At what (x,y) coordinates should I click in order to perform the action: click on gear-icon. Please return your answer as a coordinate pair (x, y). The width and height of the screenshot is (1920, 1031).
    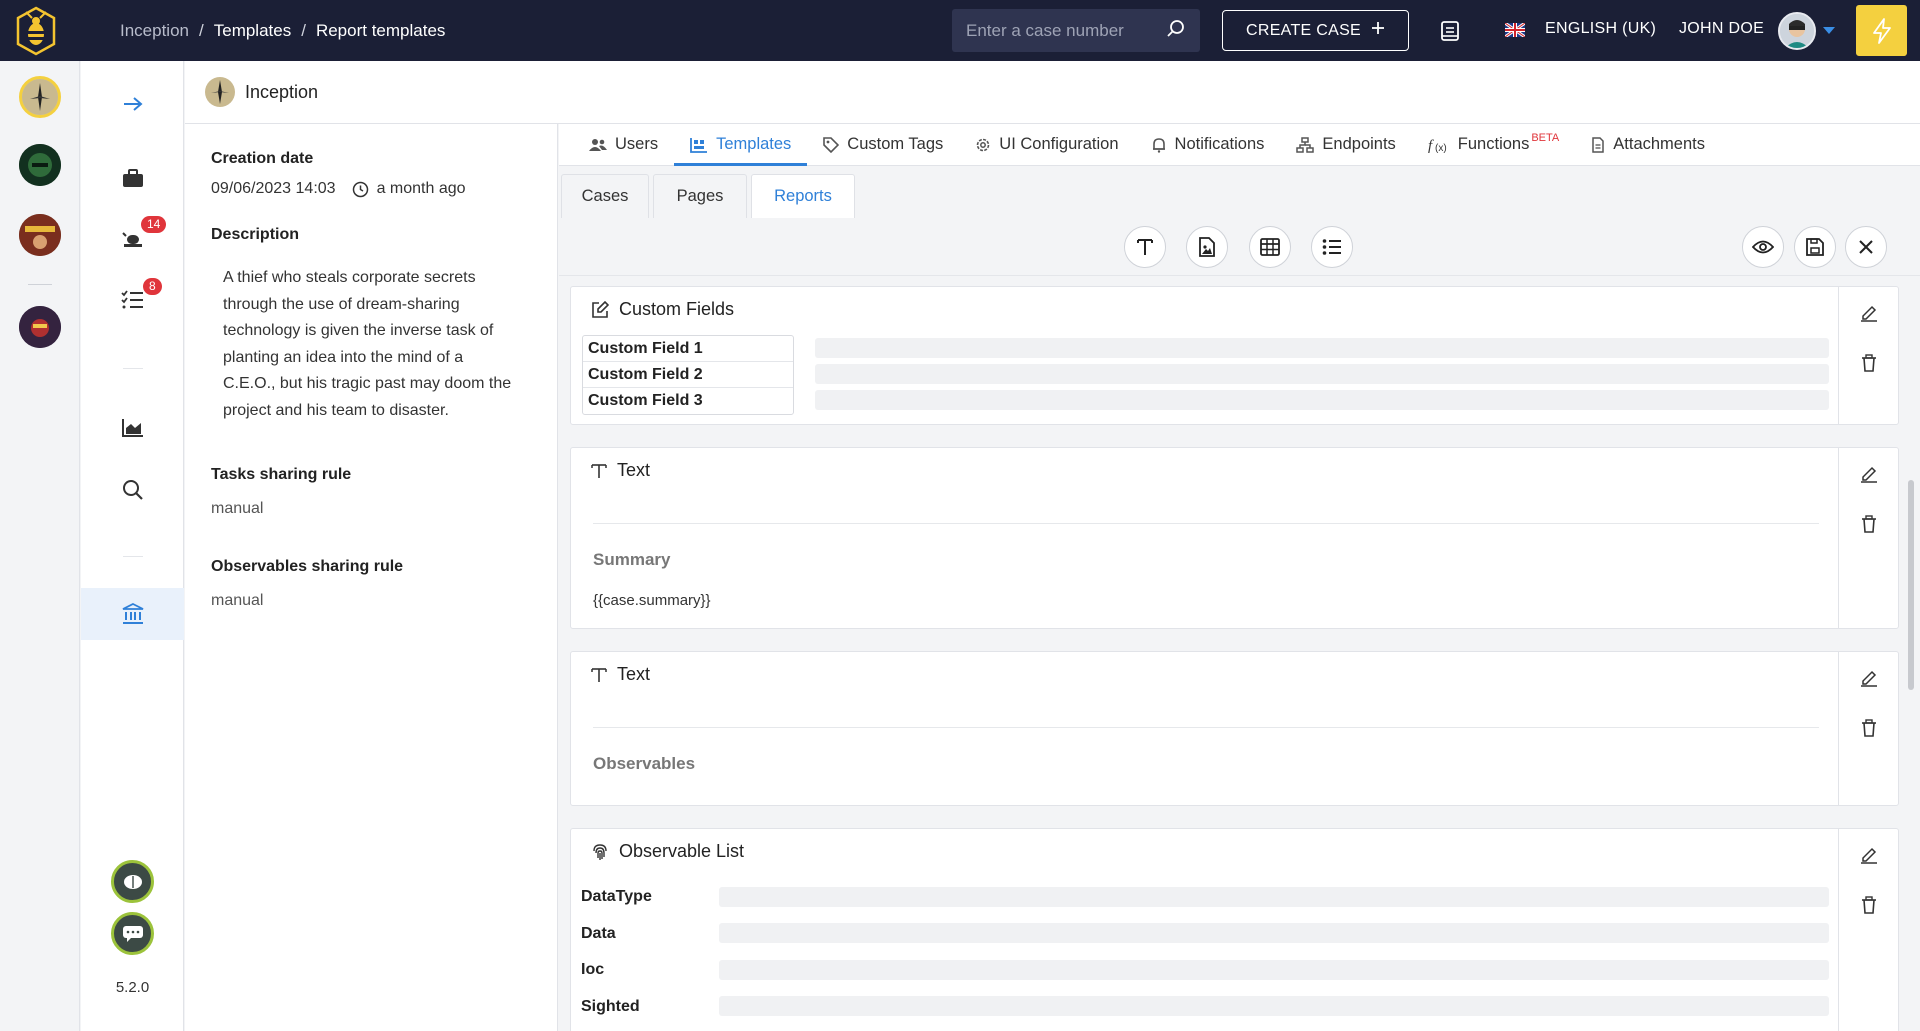
    Looking at the image, I should click on (983, 144).